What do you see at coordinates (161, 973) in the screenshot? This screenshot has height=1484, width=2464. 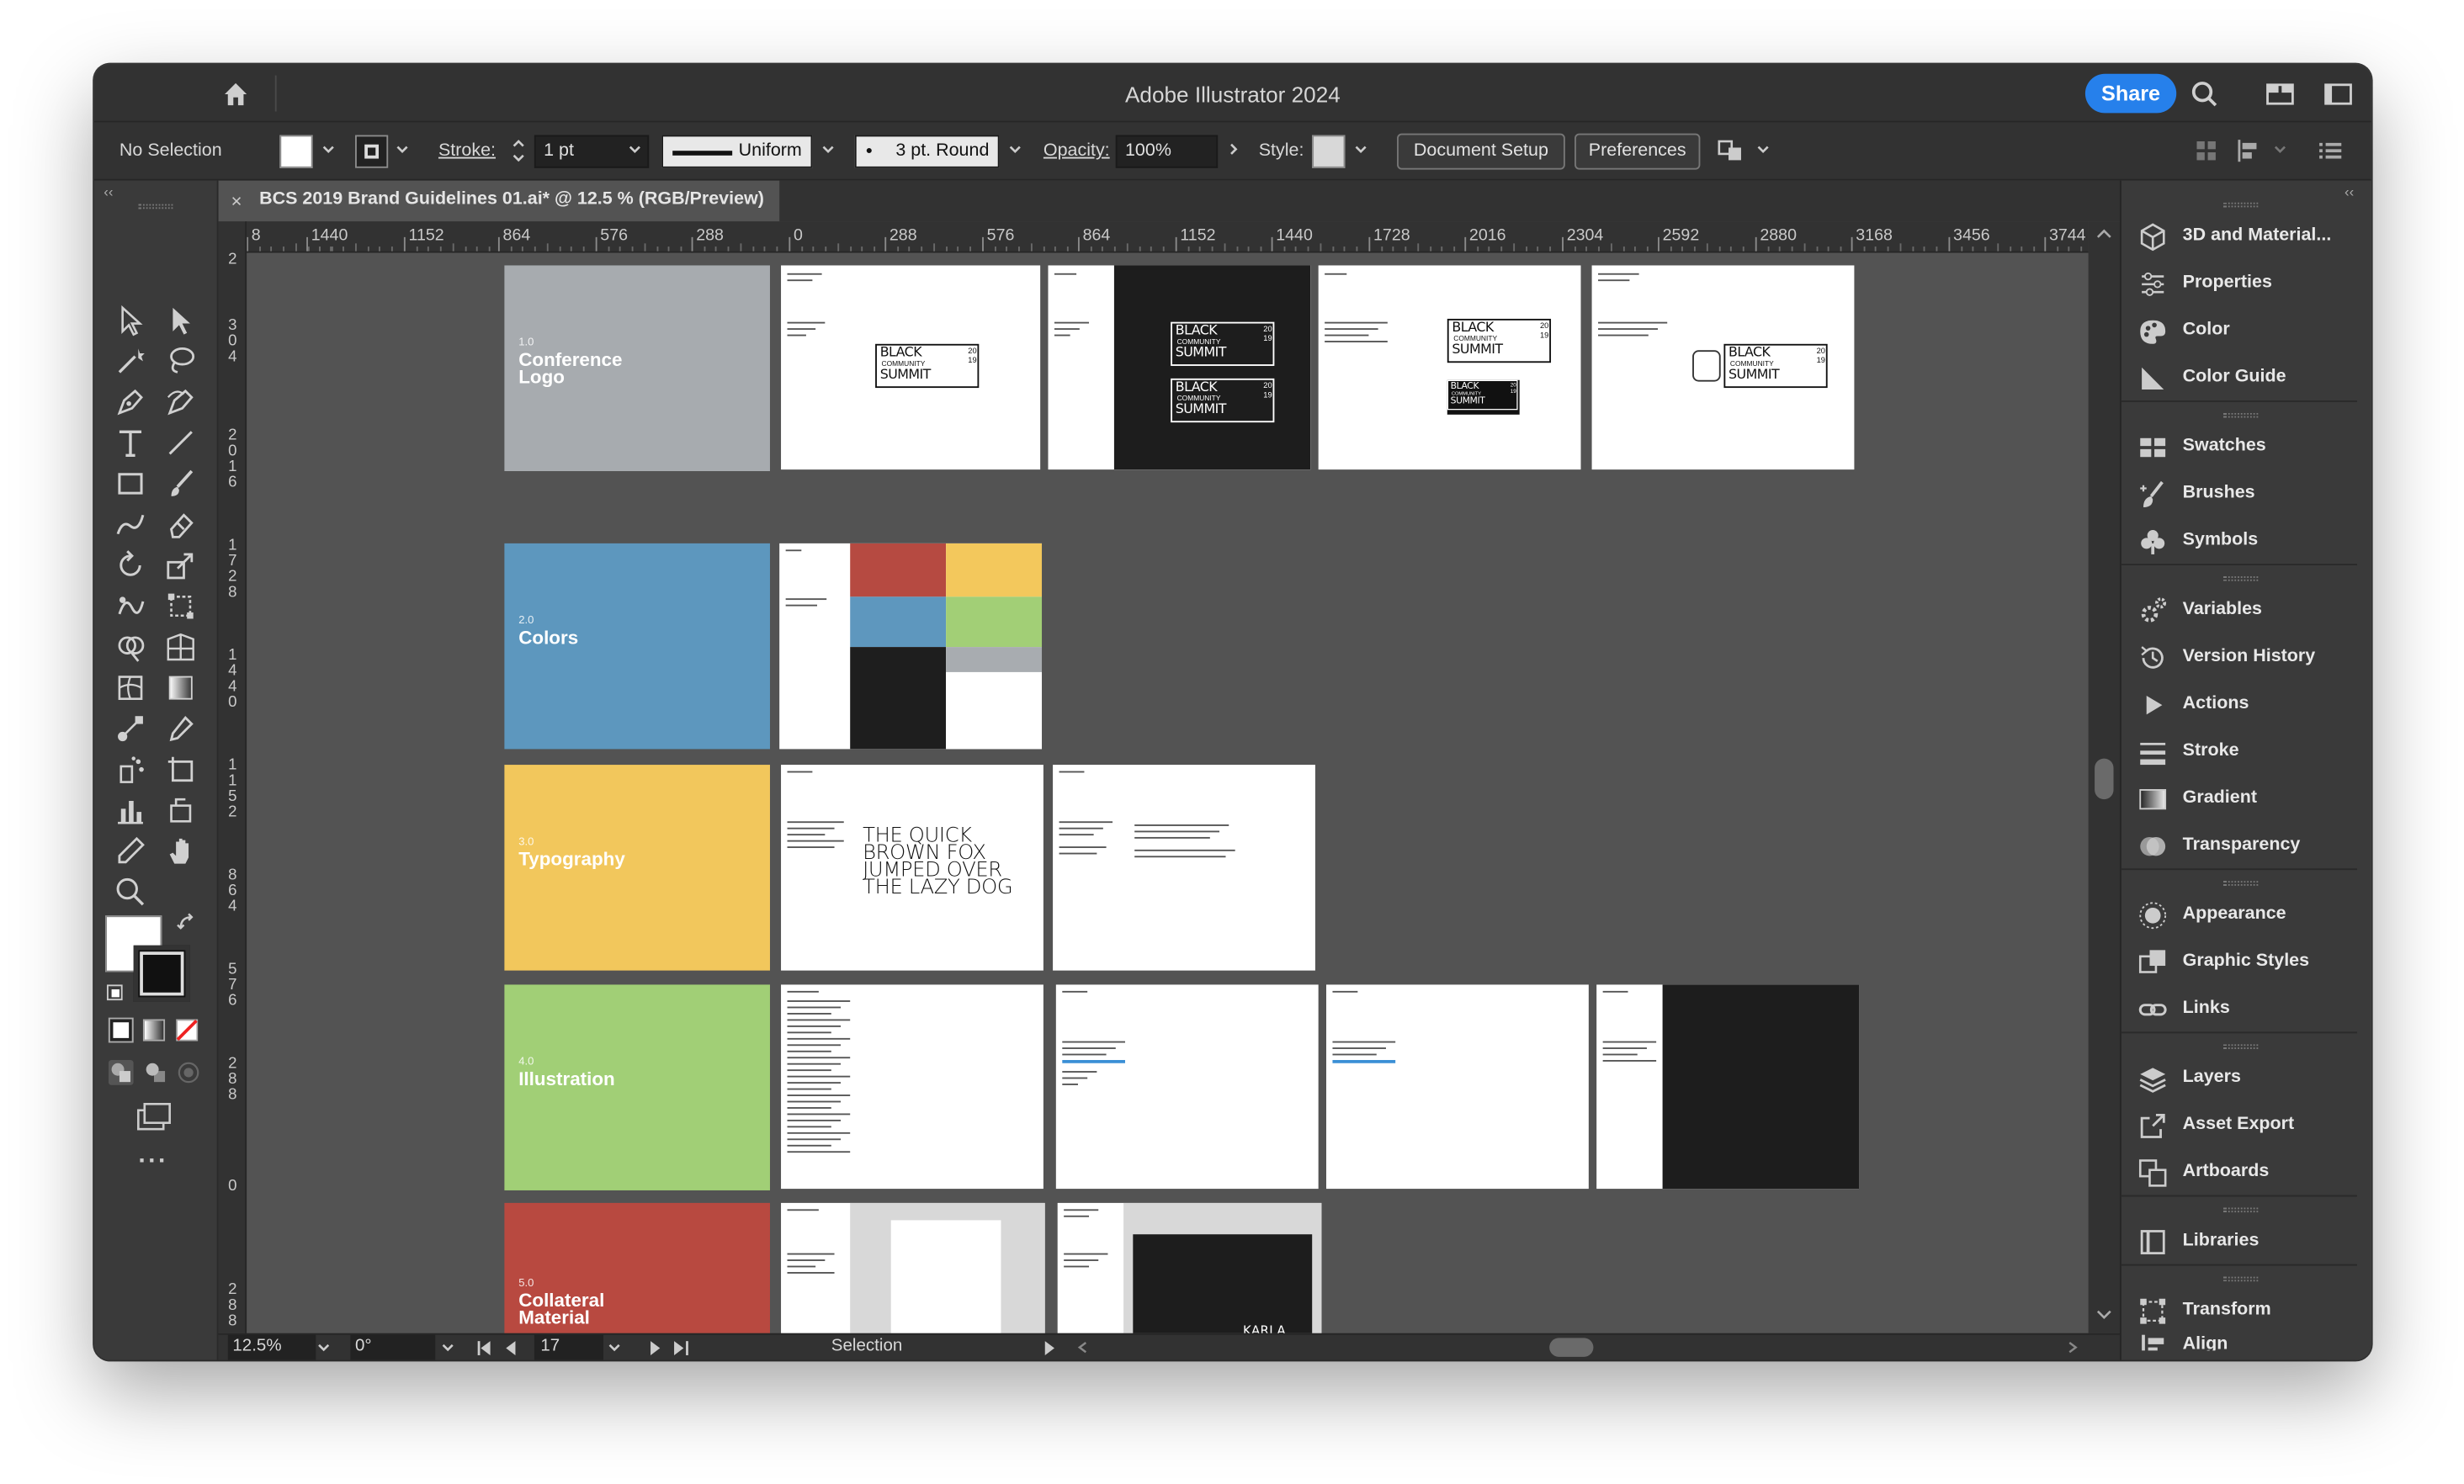 I see `stroke-color-box` at bounding box center [161, 973].